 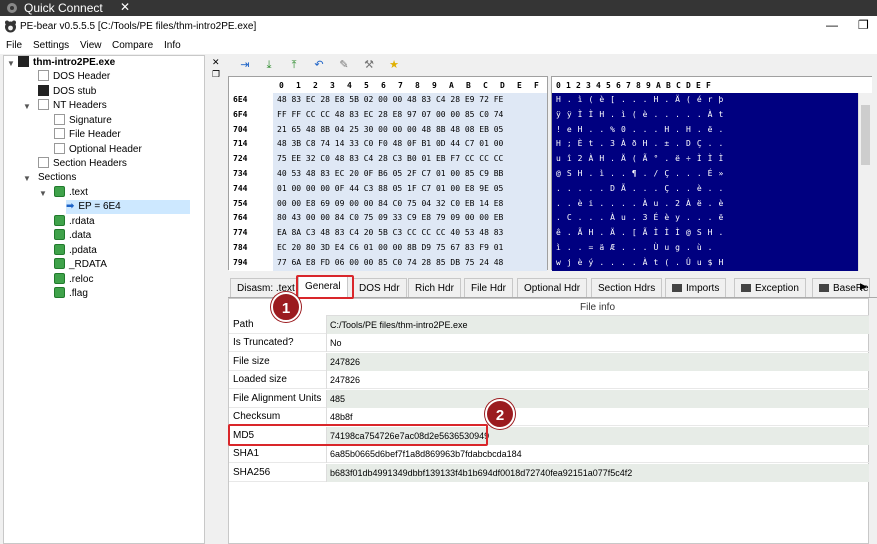 I want to click on tab-imports: Imports, so click(x=696, y=287).